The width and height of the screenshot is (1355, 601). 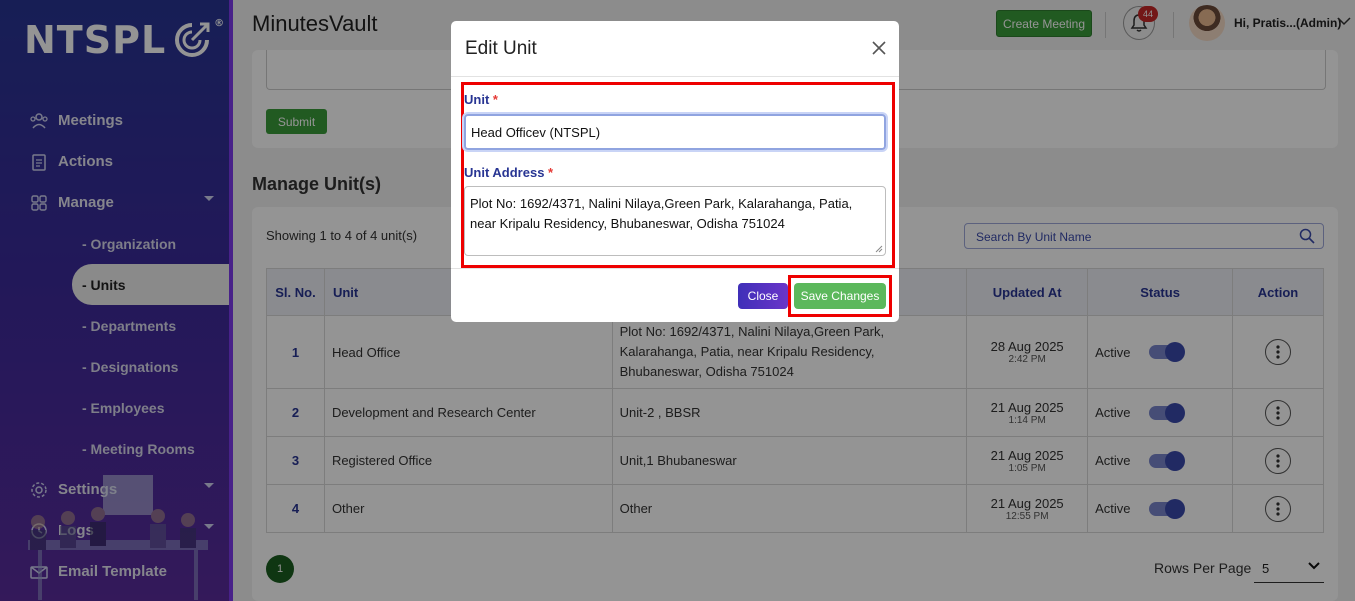 What do you see at coordinates (879, 249) in the screenshot?
I see `resize-handle-icon` at bounding box center [879, 249].